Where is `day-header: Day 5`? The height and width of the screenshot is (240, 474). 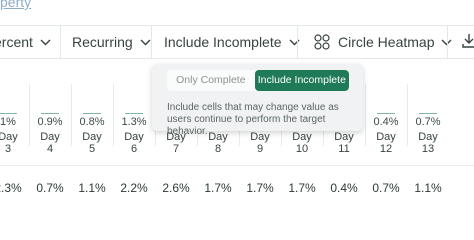
day-header: Day 5 is located at coordinates (92, 143).